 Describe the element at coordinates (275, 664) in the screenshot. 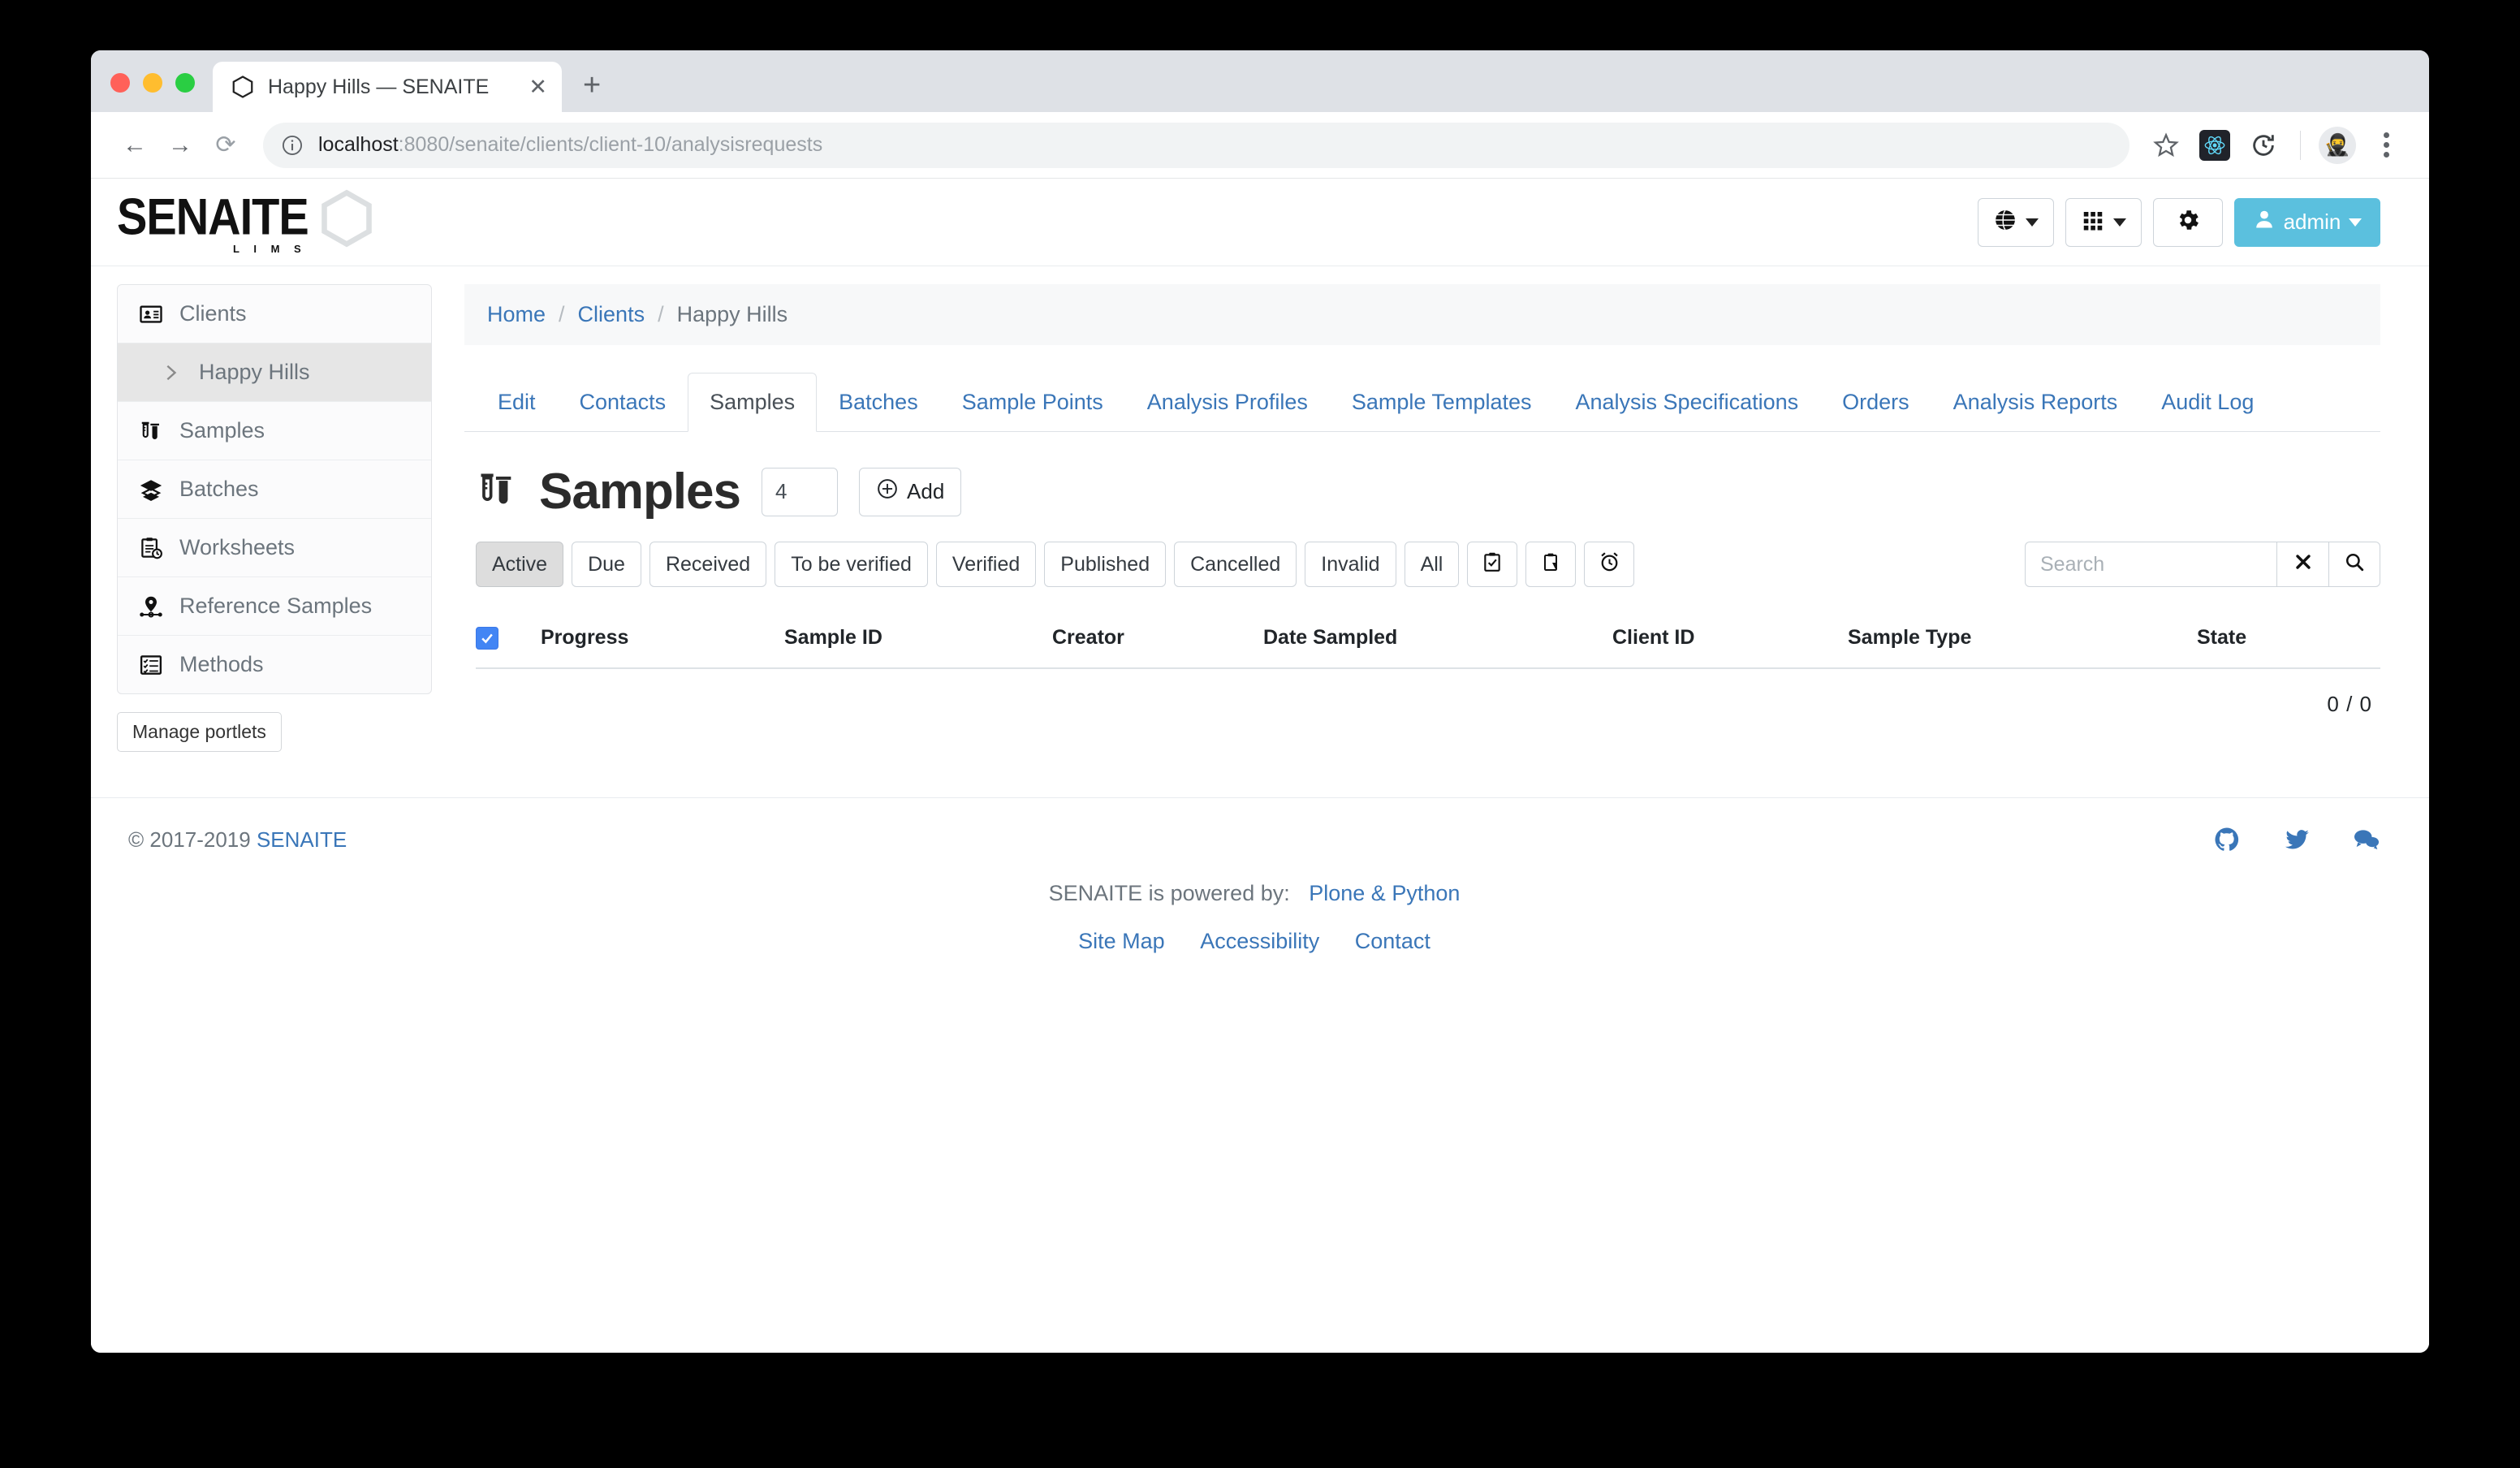

I see `sidebar-item-methods: Methods` at that location.